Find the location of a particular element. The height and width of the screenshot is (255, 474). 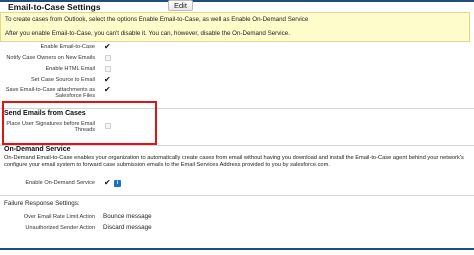

setting-label-case-source-email: Set Case Source to Email is located at coordinates (62, 80).